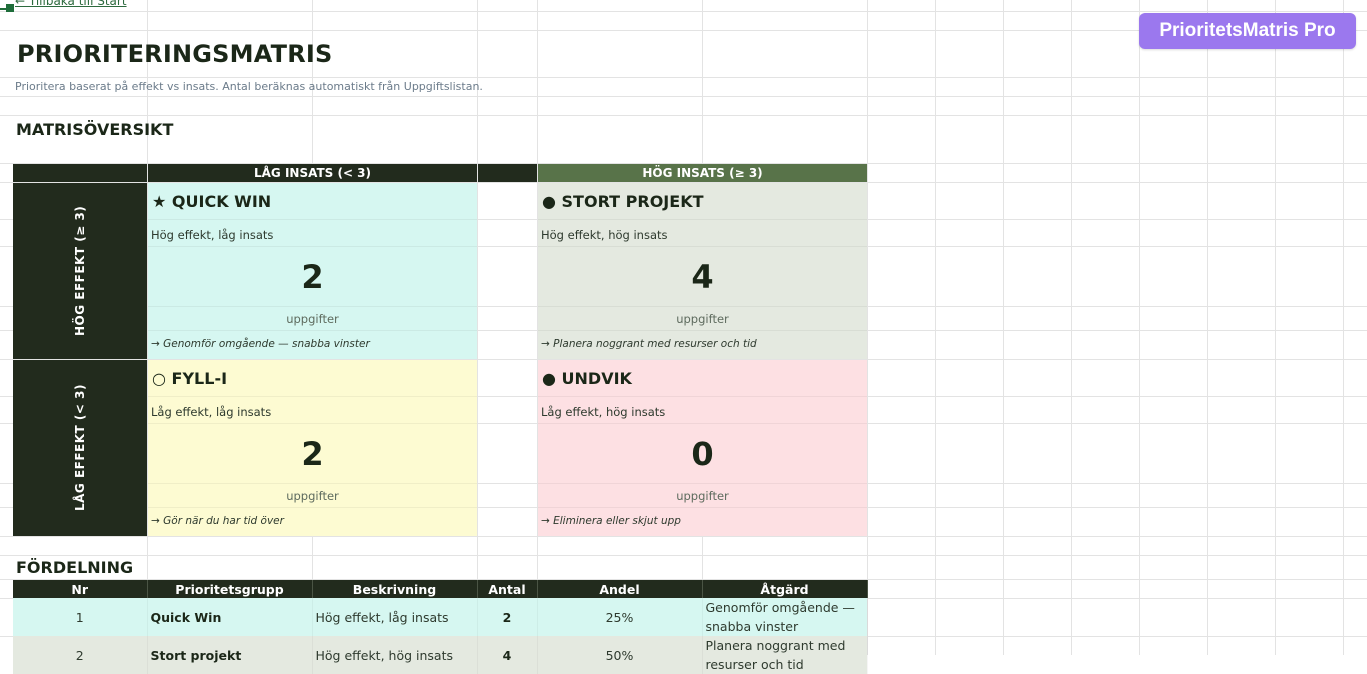 The height and width of the screenshot is (674, 1367). Describe the element at coordinates (80, 173) in the screenshot. I see `matrix-corner-cell` at that location.